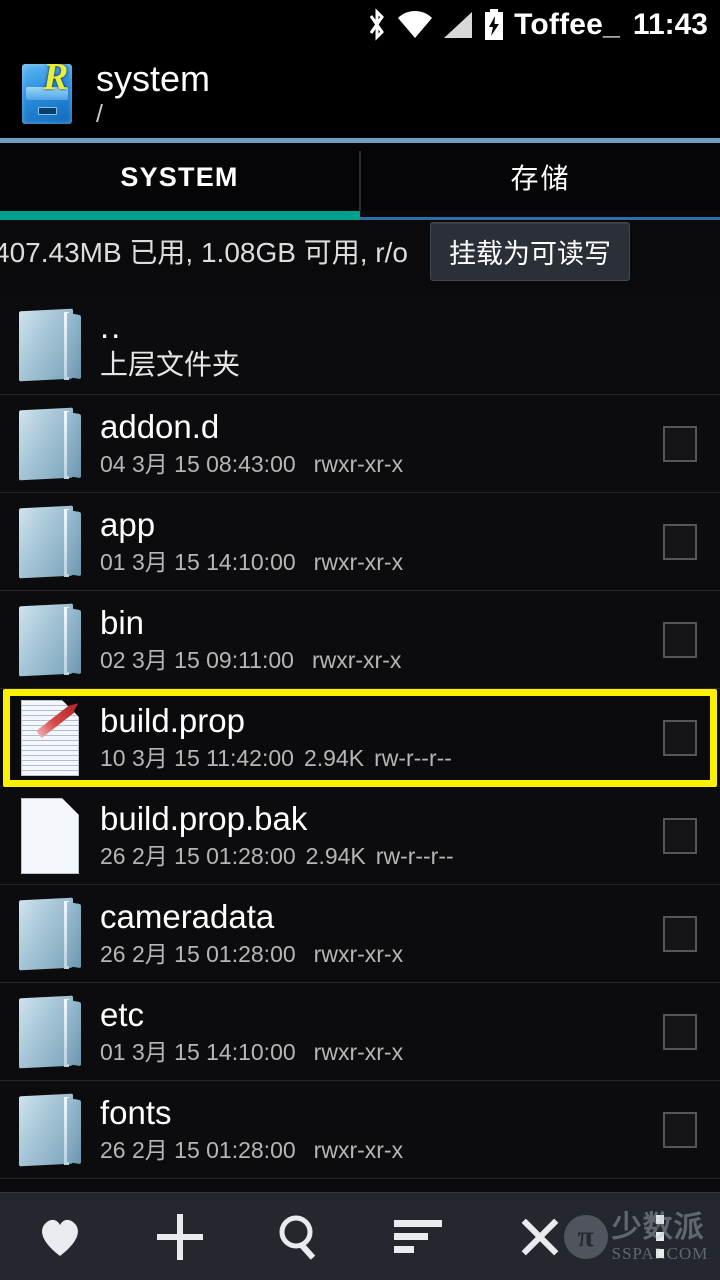 This screenshot has width=720, height=1280. I want to click on list-item-meta: .. 上层文件夹, so click(370, 345).